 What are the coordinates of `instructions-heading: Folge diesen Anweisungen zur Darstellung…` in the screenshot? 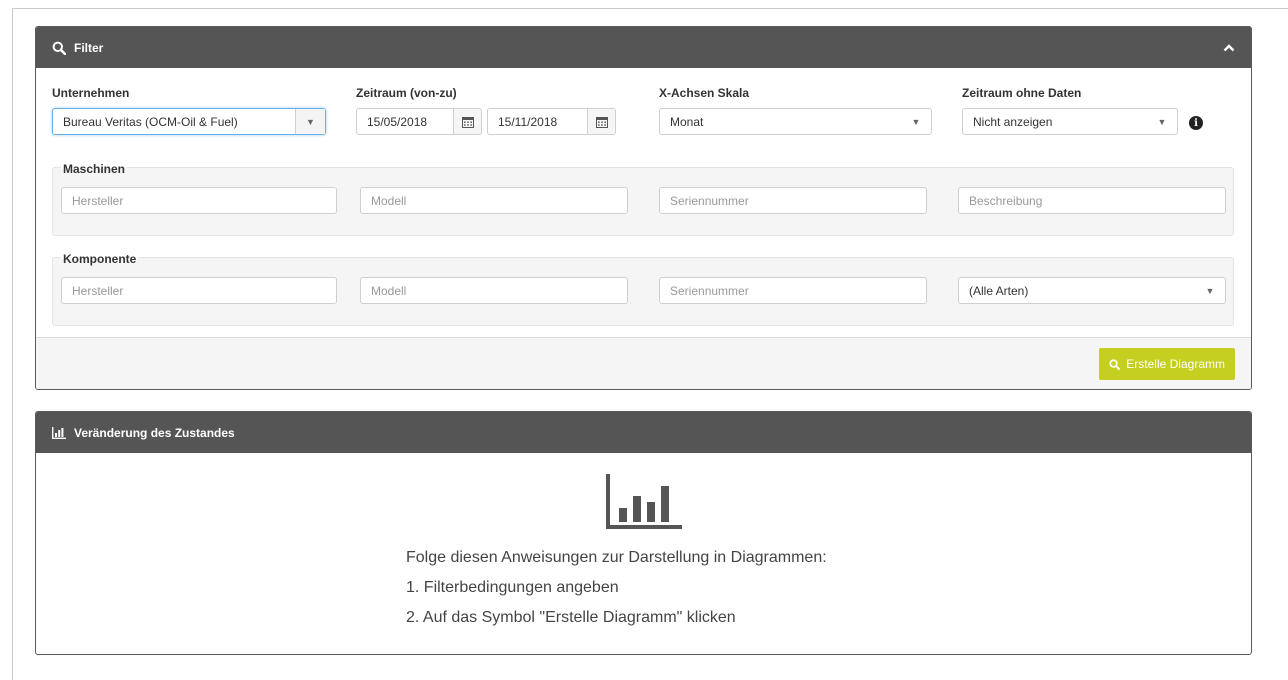 It's located at (616, 557).